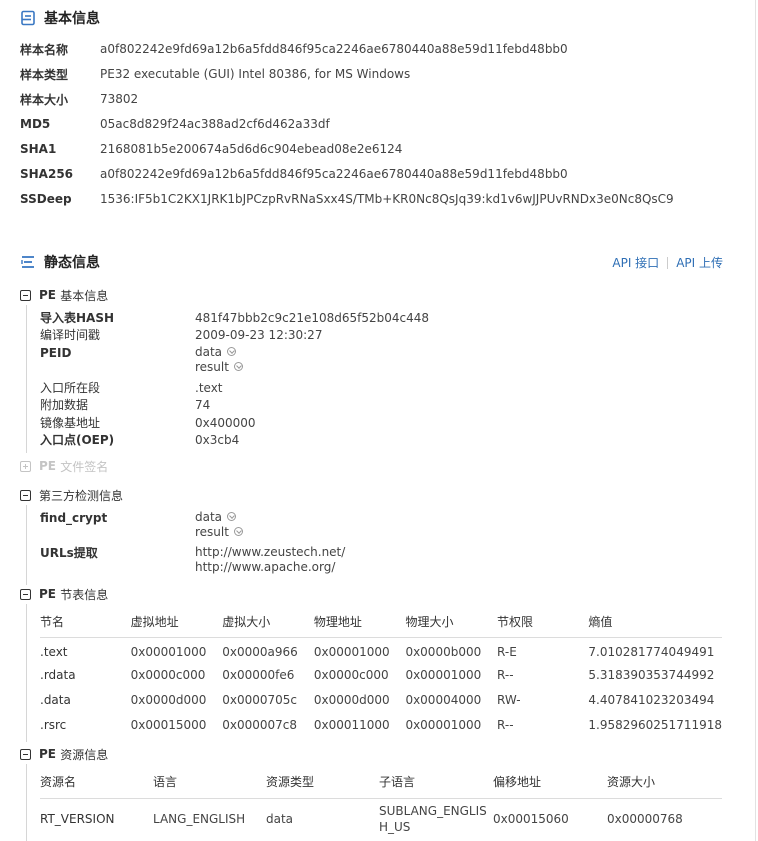  I want to click on column-header: 虚拟地址, so click(176, 622).